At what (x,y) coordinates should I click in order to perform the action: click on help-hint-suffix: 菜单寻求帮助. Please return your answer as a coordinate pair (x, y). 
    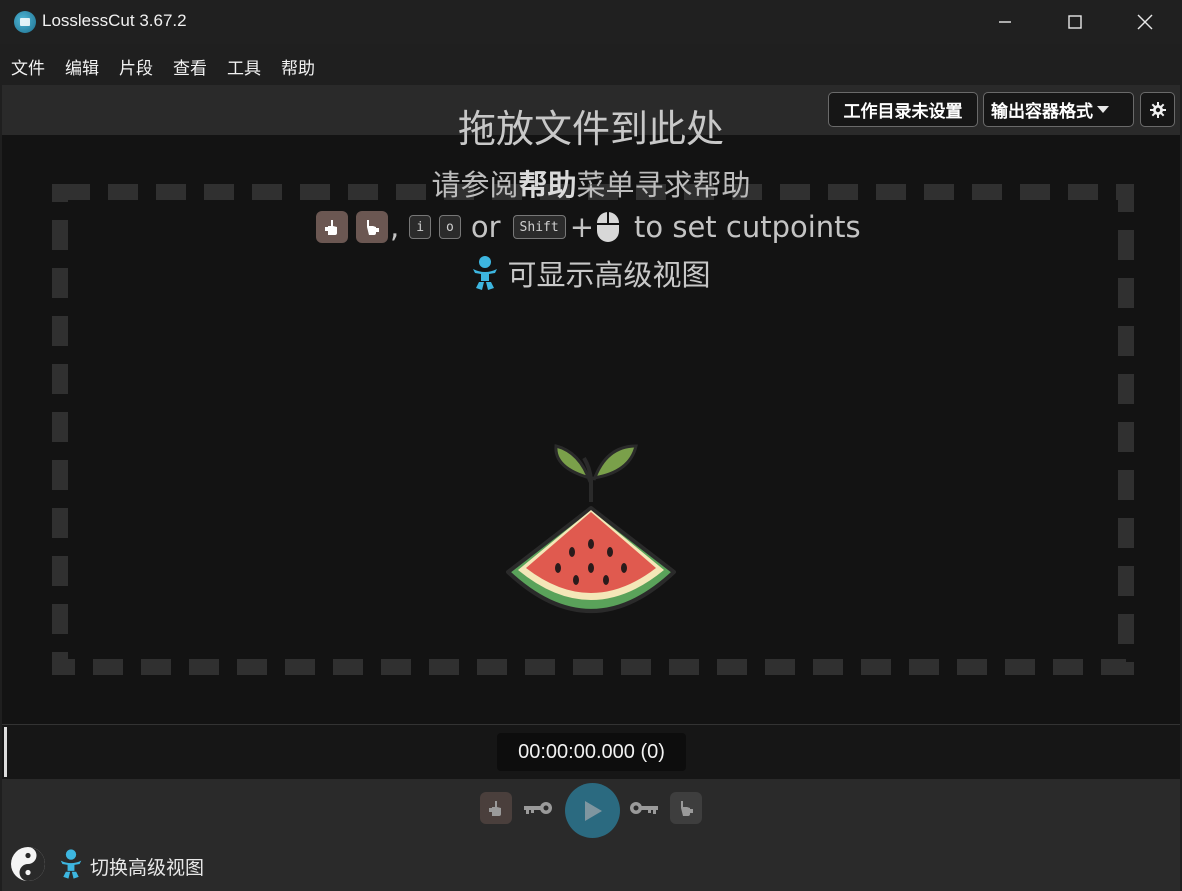
    Looking at the image, I should click on (663, 185).